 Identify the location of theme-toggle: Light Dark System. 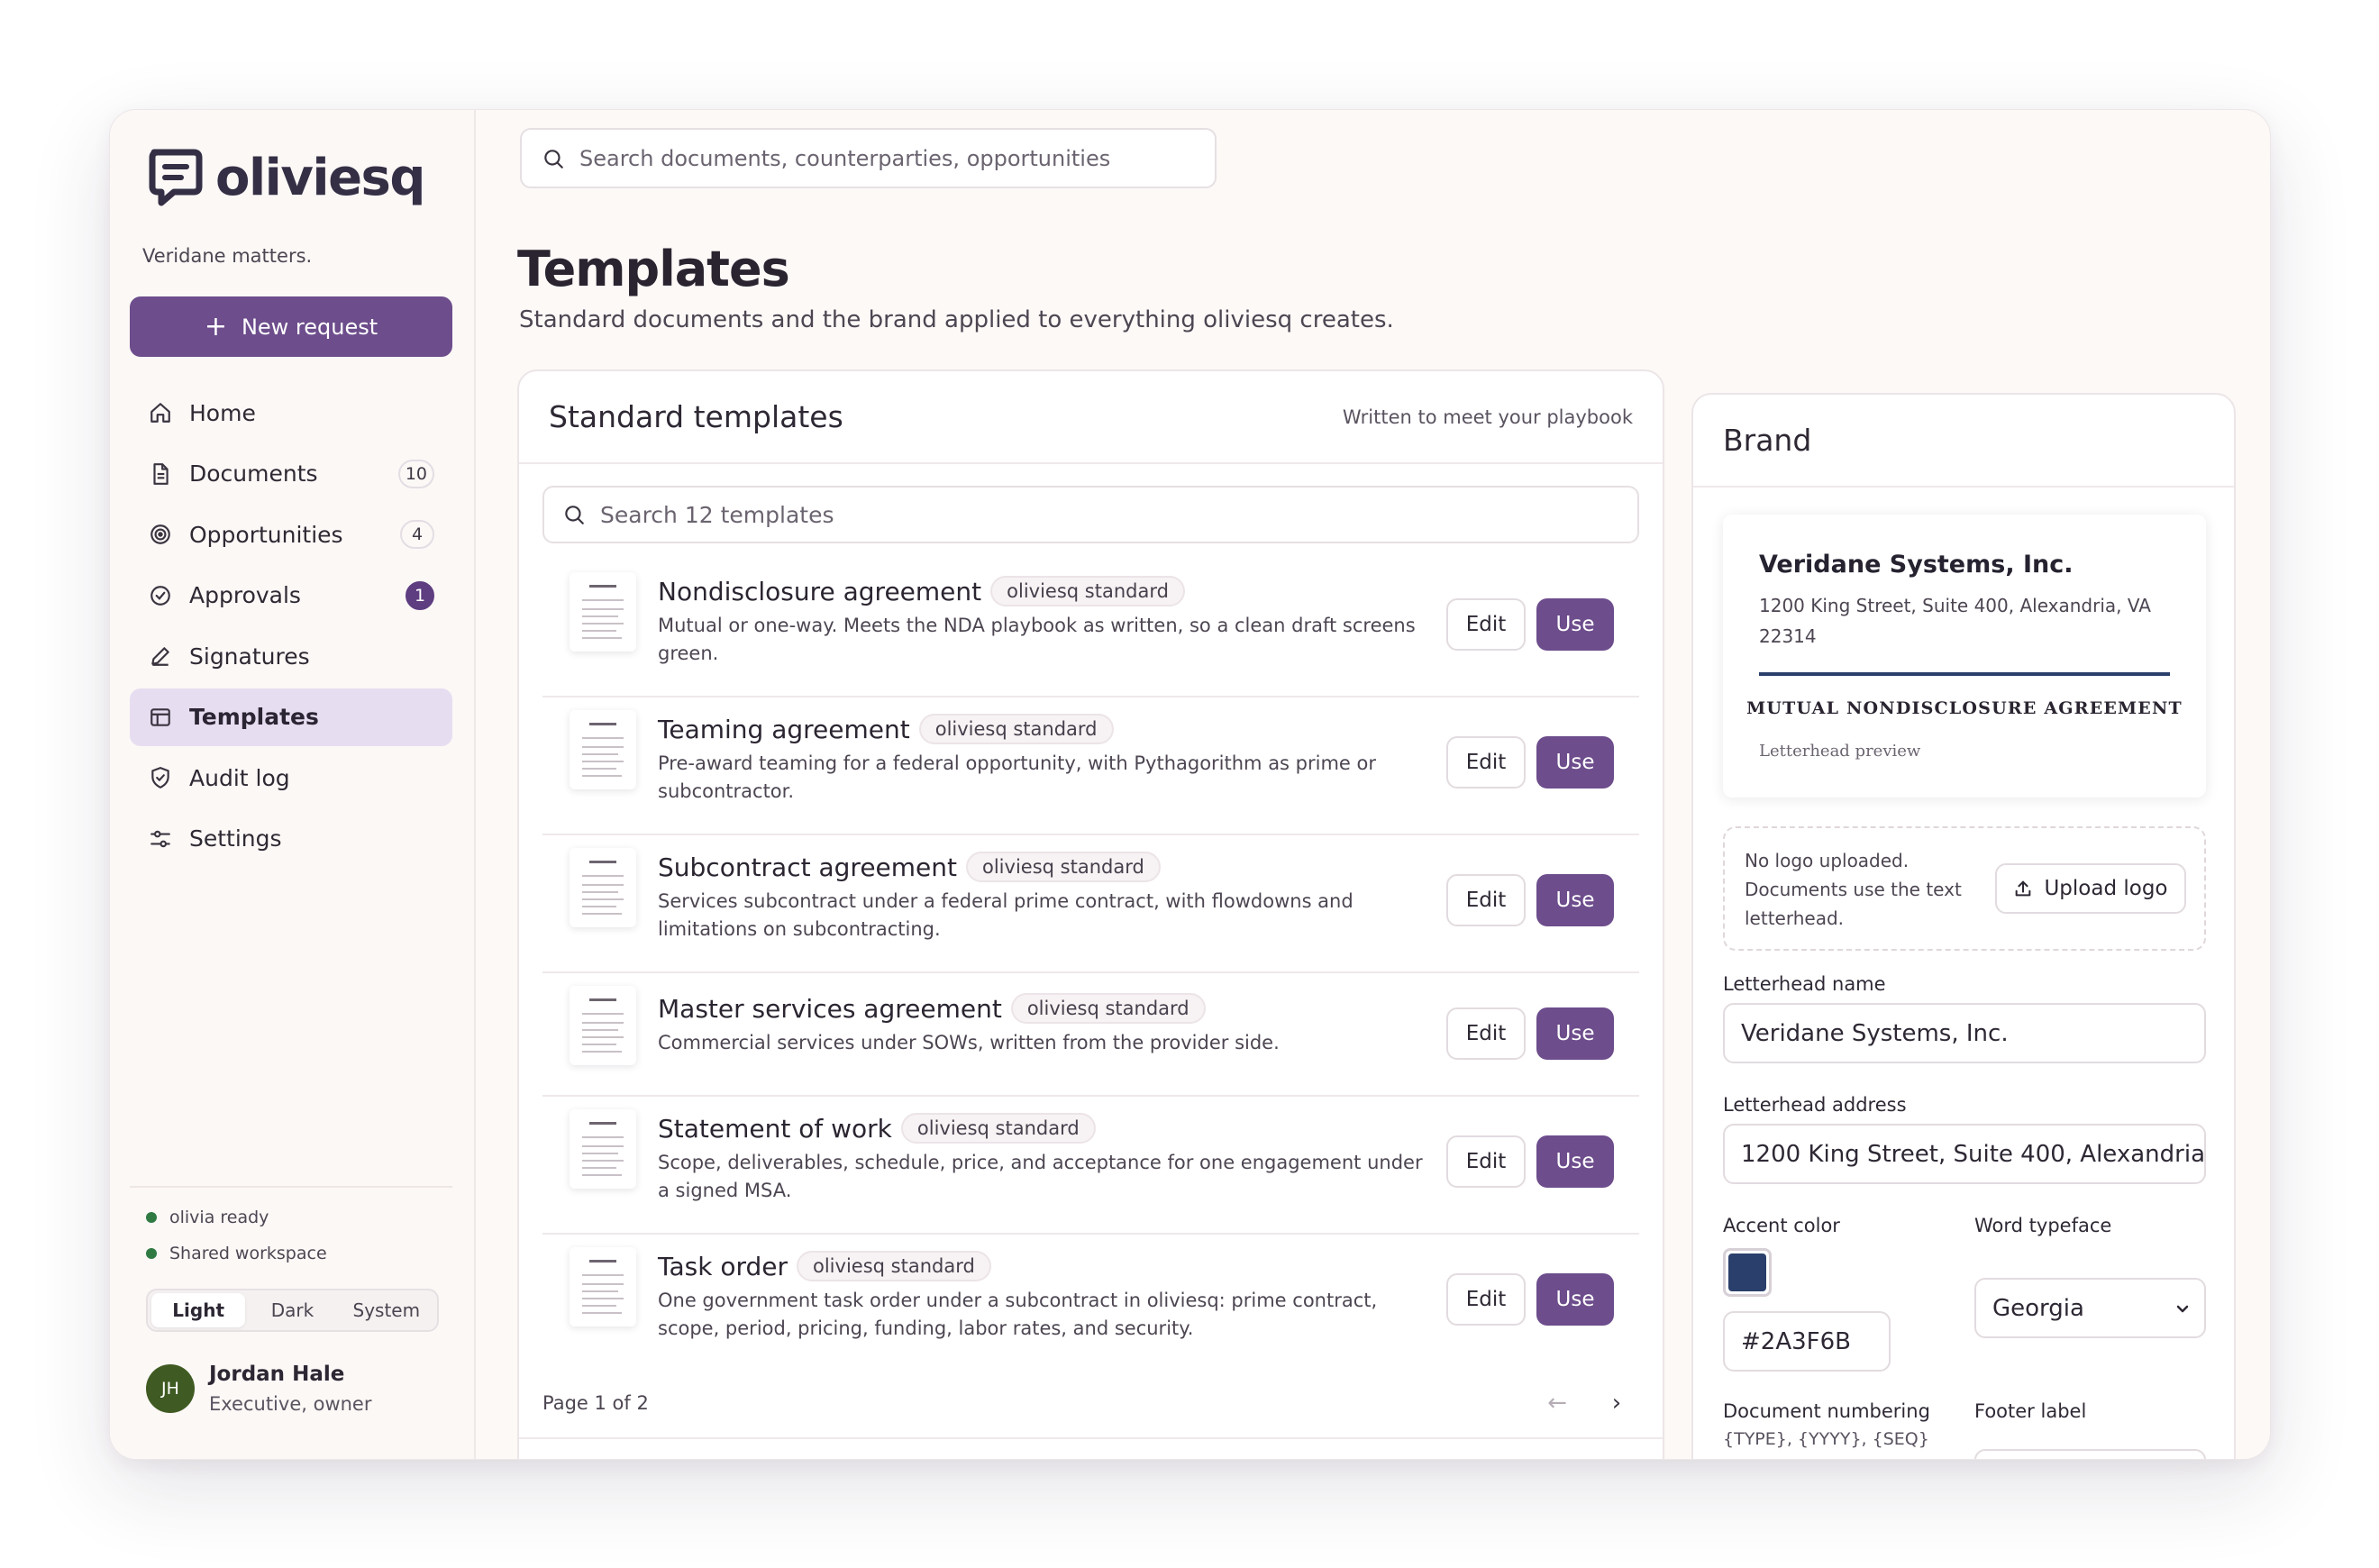
(292, 1310).